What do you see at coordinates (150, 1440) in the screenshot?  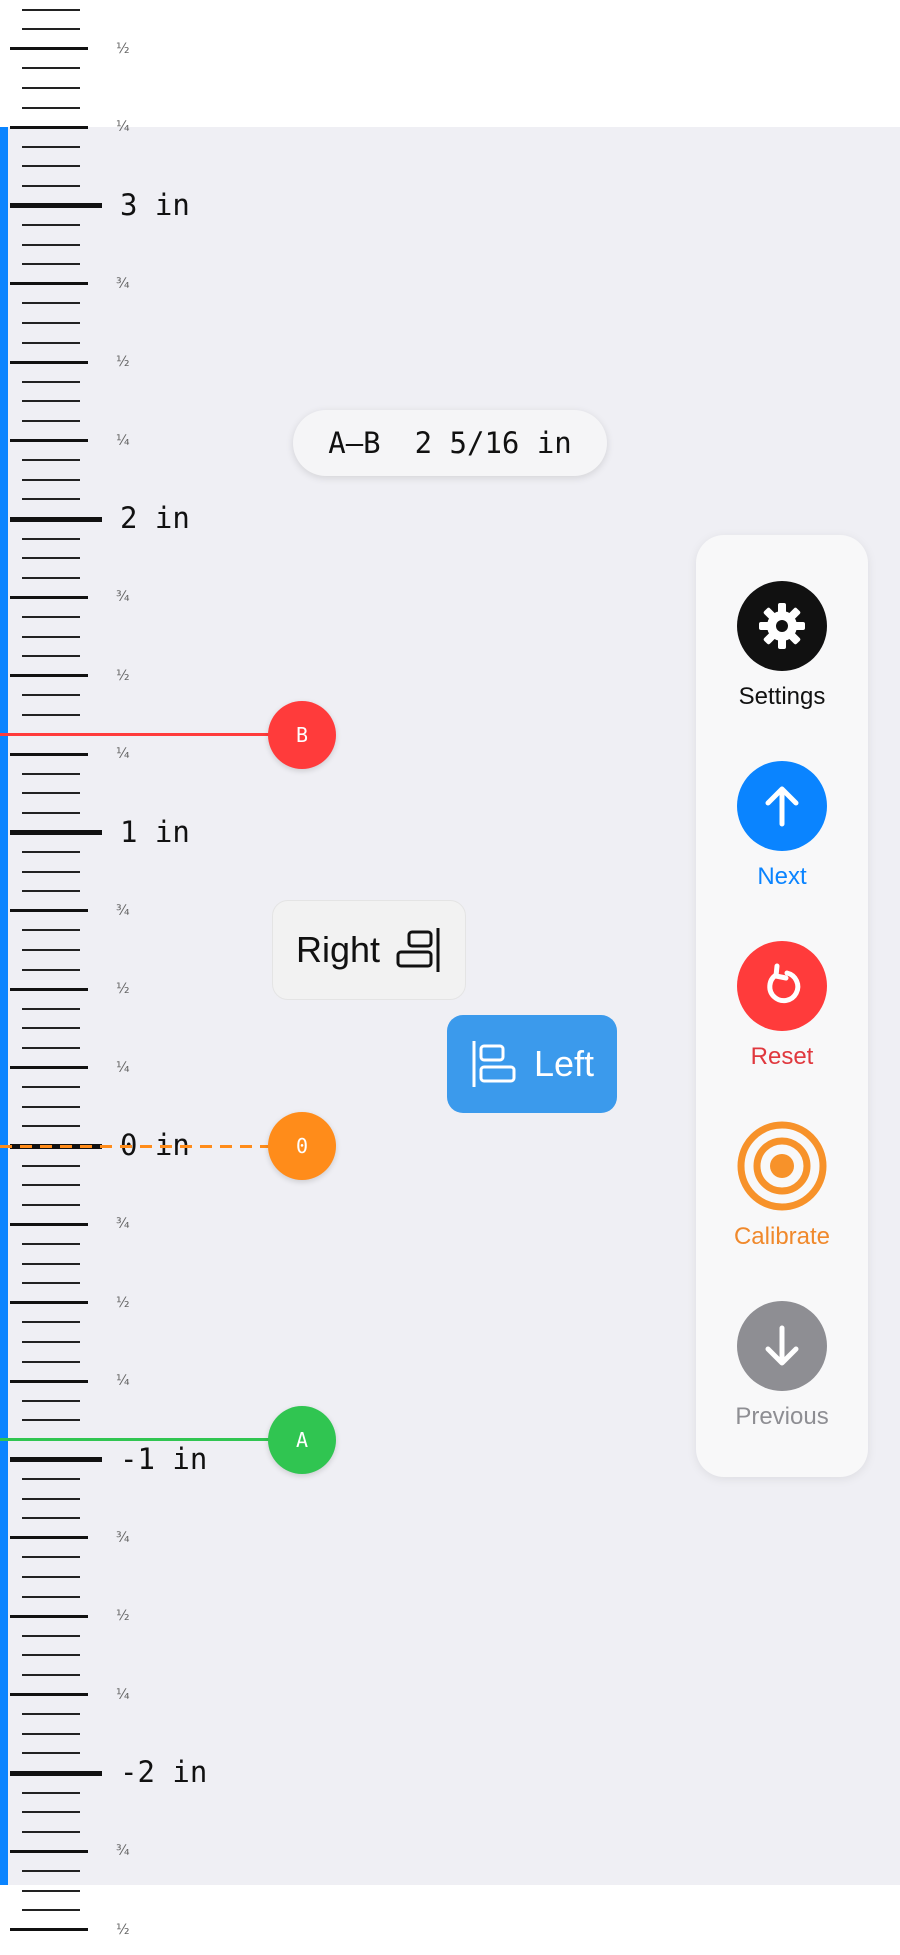 I see `marker-a-line` at bounding box center [150, 1440].